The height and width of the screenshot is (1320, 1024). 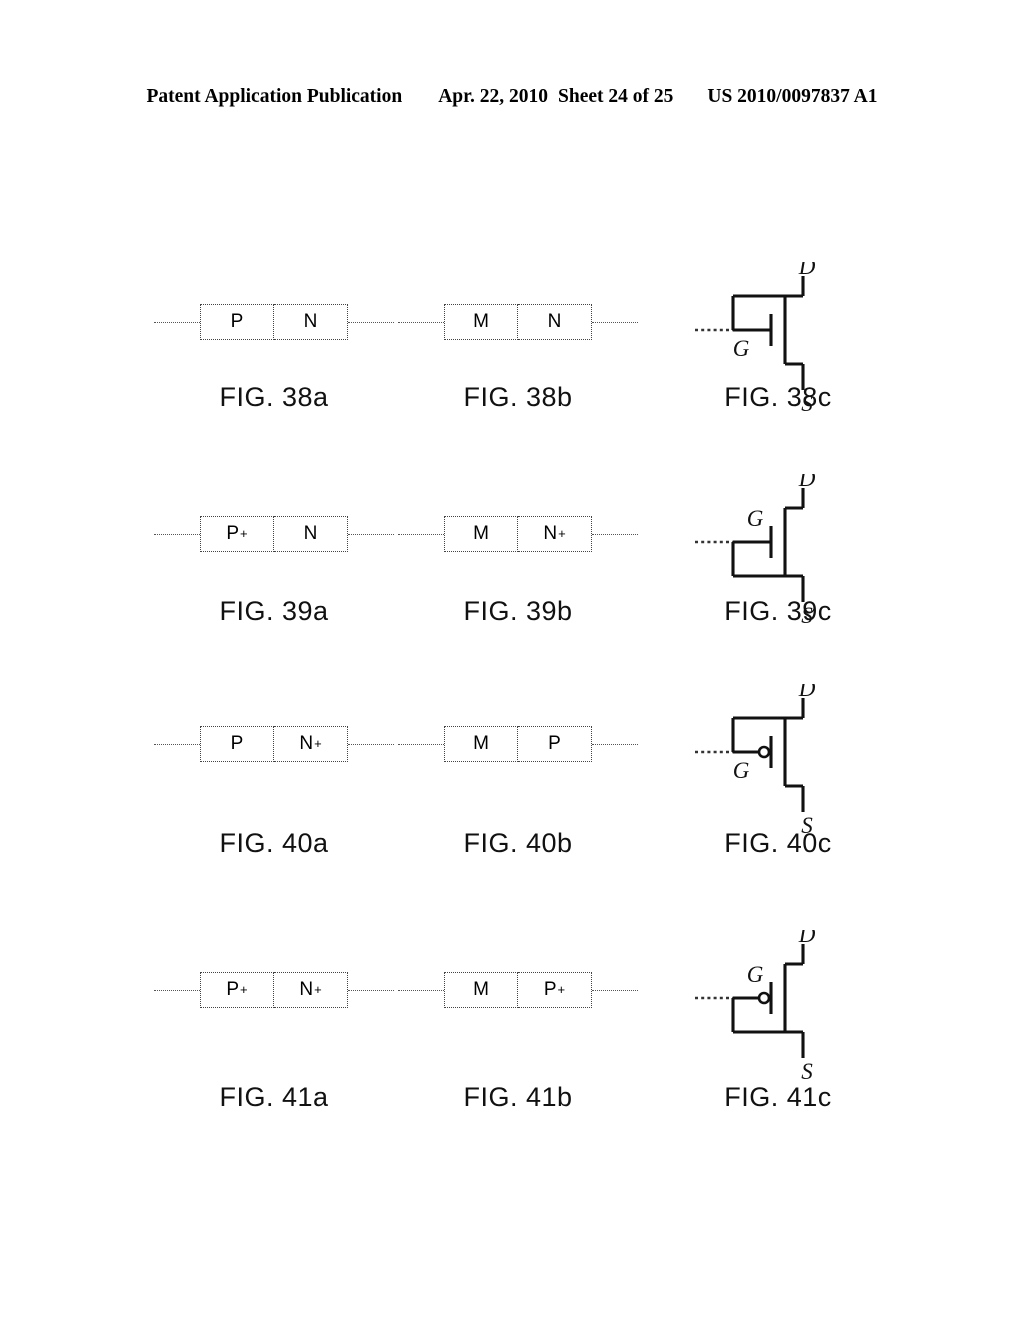 What do you see at coordinates (778, 1010) in the screenshot?
I see `mosfet-symbol: D S G` at bounding box center [778, 1010].